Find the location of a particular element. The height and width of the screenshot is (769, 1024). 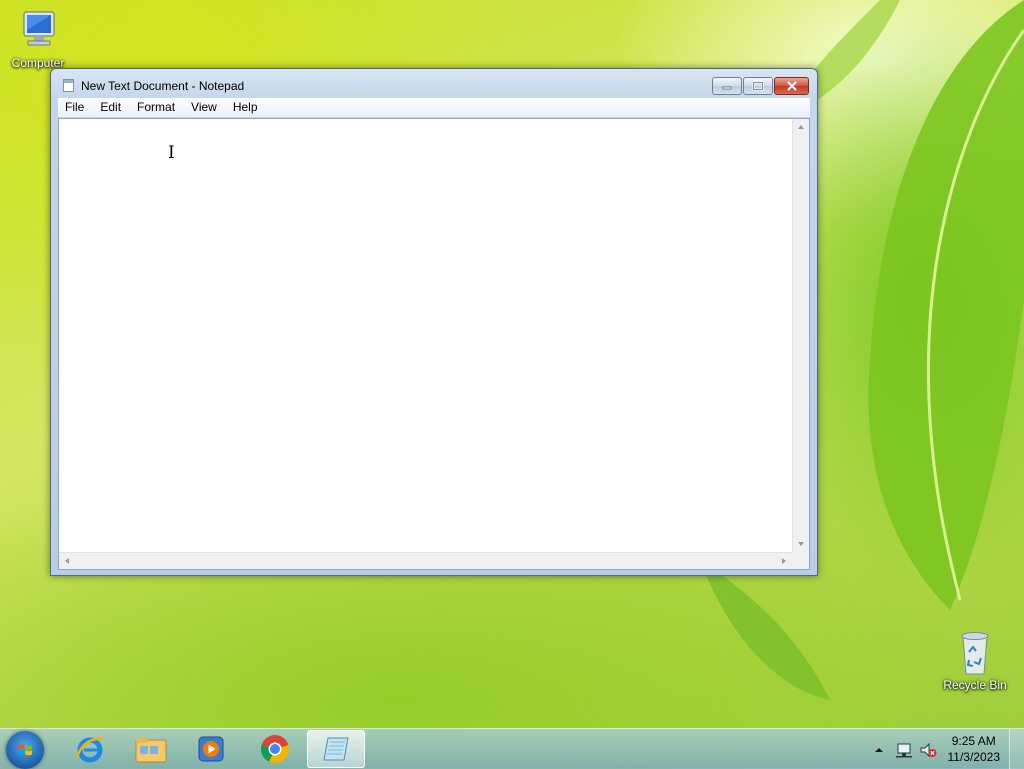

file-explorer-icon is located at coordinates (151, 750).